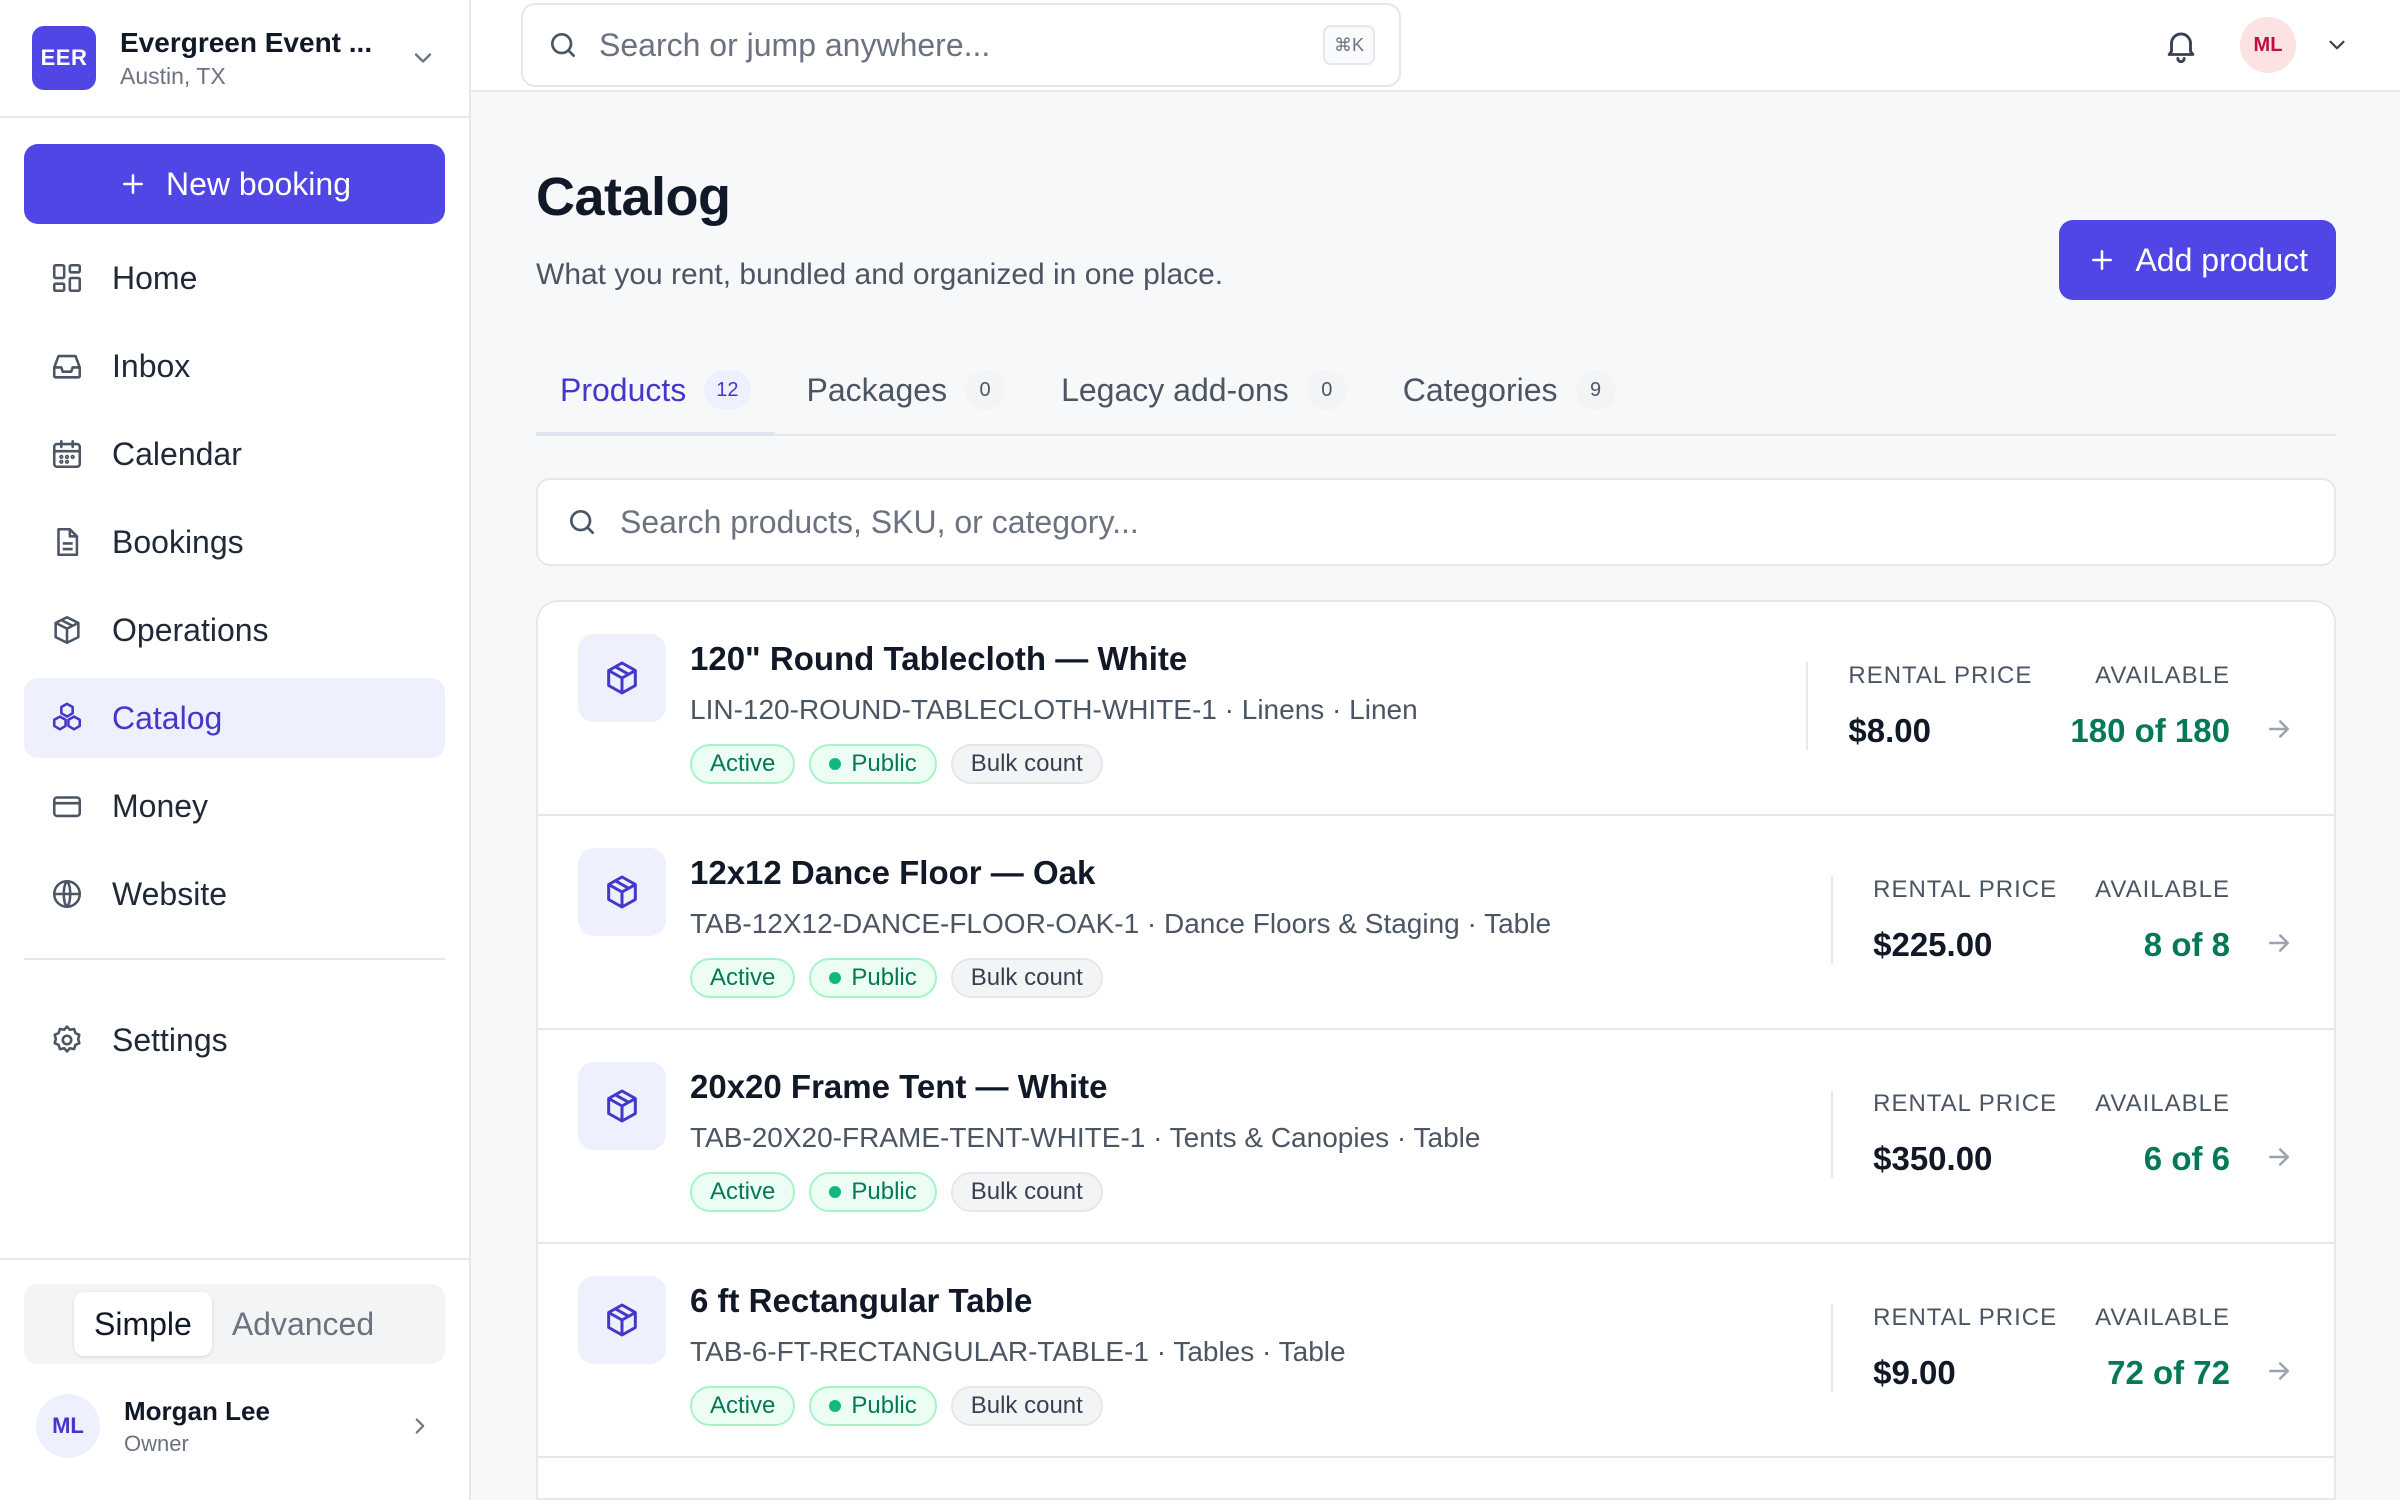 The image size is (2400, 1500). Describe the element at coordinates (151, 365) in the screenshot. I see `sidebar-item-label: Inbox` at that location.